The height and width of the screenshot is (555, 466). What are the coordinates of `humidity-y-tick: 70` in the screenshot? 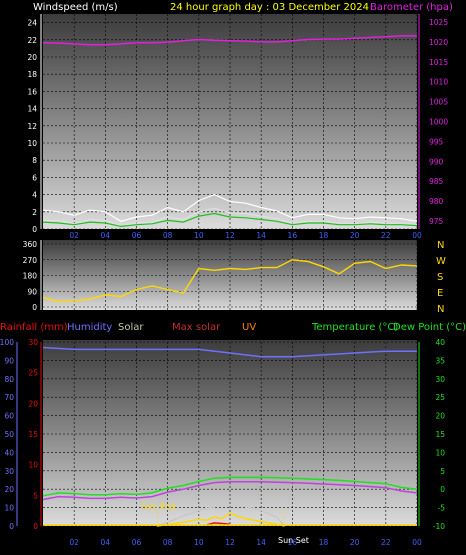 It's located at (9, 397).